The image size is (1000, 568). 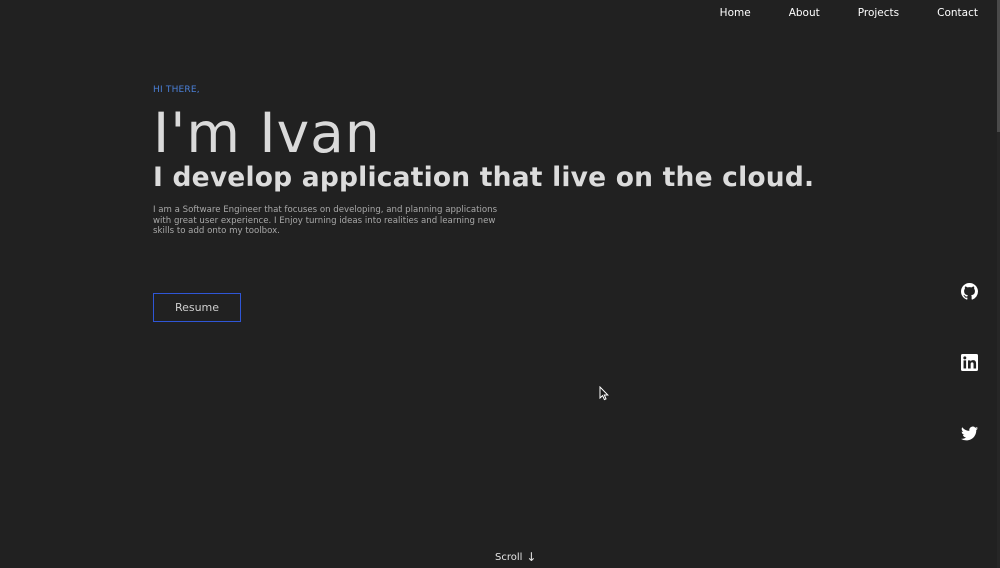 I want to click on resume-button: Resume, so click(x=197, y=307).